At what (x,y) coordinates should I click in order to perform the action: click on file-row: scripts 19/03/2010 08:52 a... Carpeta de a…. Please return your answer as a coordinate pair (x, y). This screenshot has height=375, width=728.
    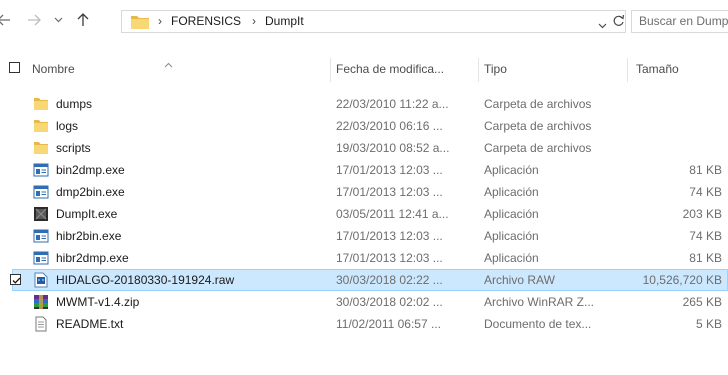
    Looking at the image, I should click on (364, 148).